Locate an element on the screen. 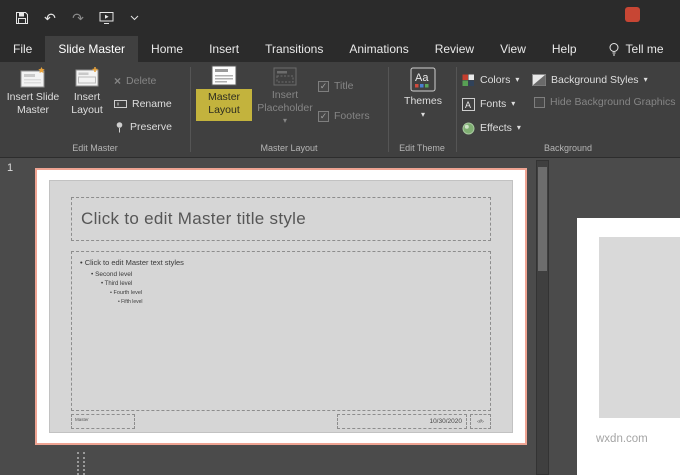  themes-icon: Aa is located at coordinates (423, 79).